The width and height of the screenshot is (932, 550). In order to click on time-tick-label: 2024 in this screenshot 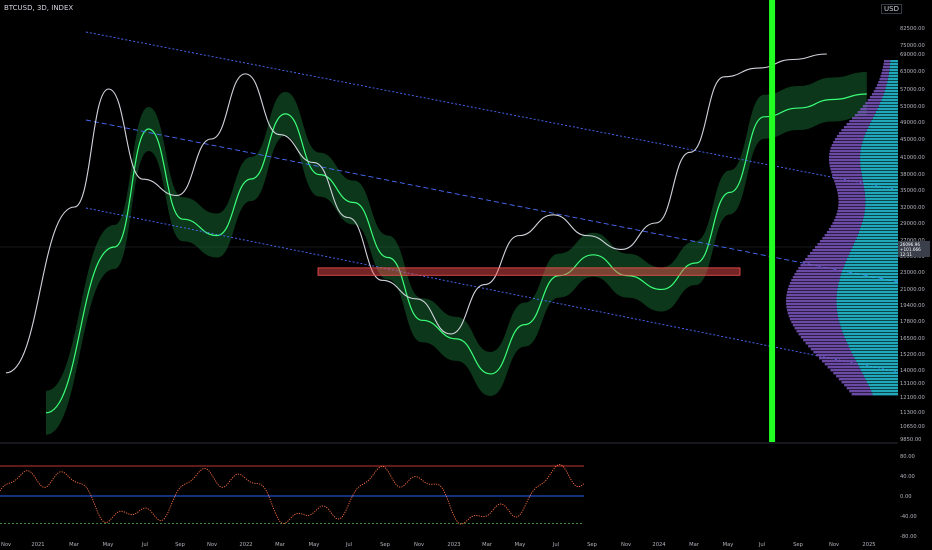, I will do `click(659, 545)`.